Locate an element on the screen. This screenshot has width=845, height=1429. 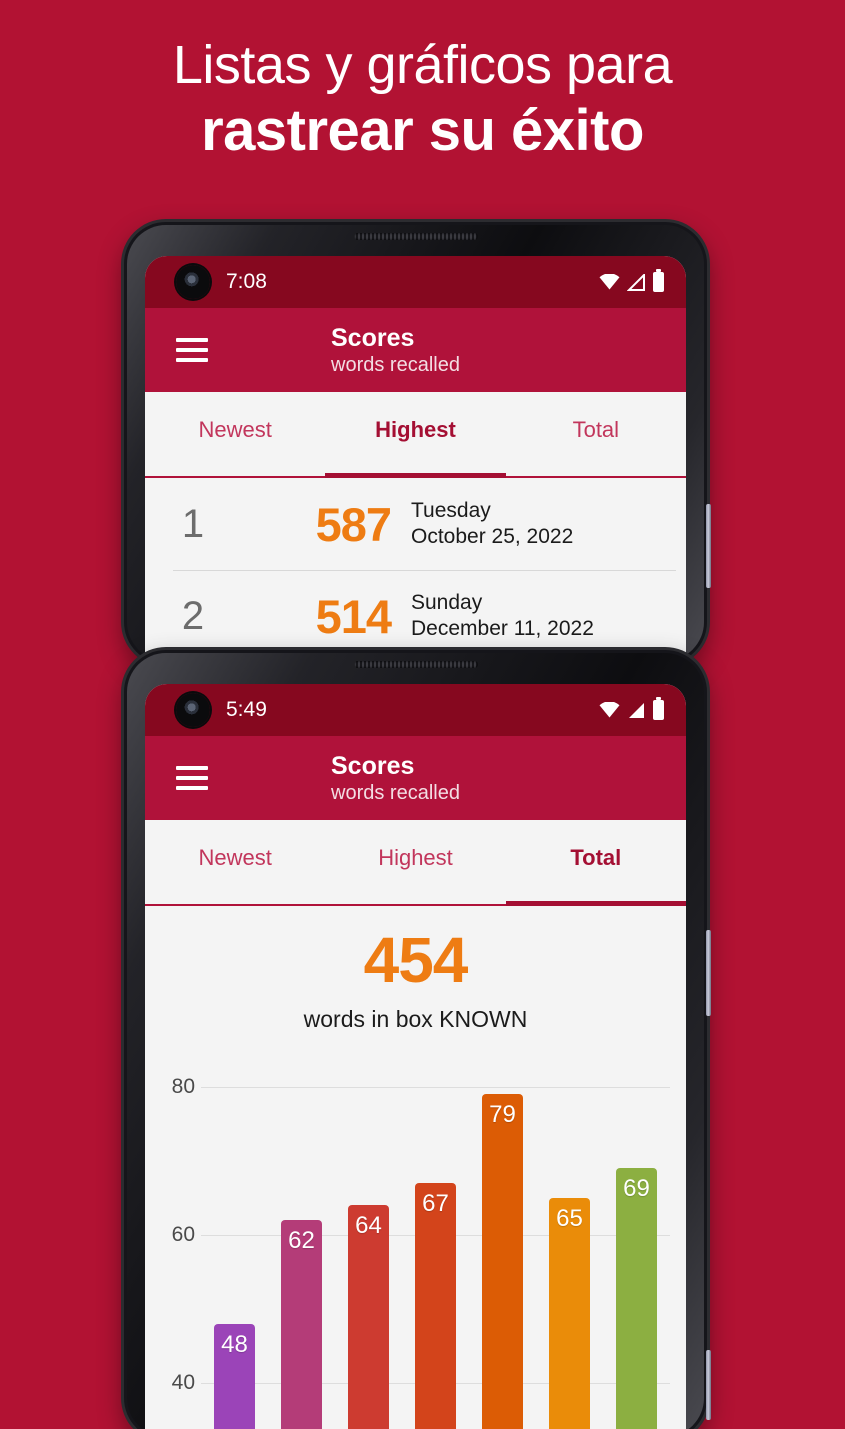
headline-line-1: Listas y gráficos para is located at coordinates (422, 65).